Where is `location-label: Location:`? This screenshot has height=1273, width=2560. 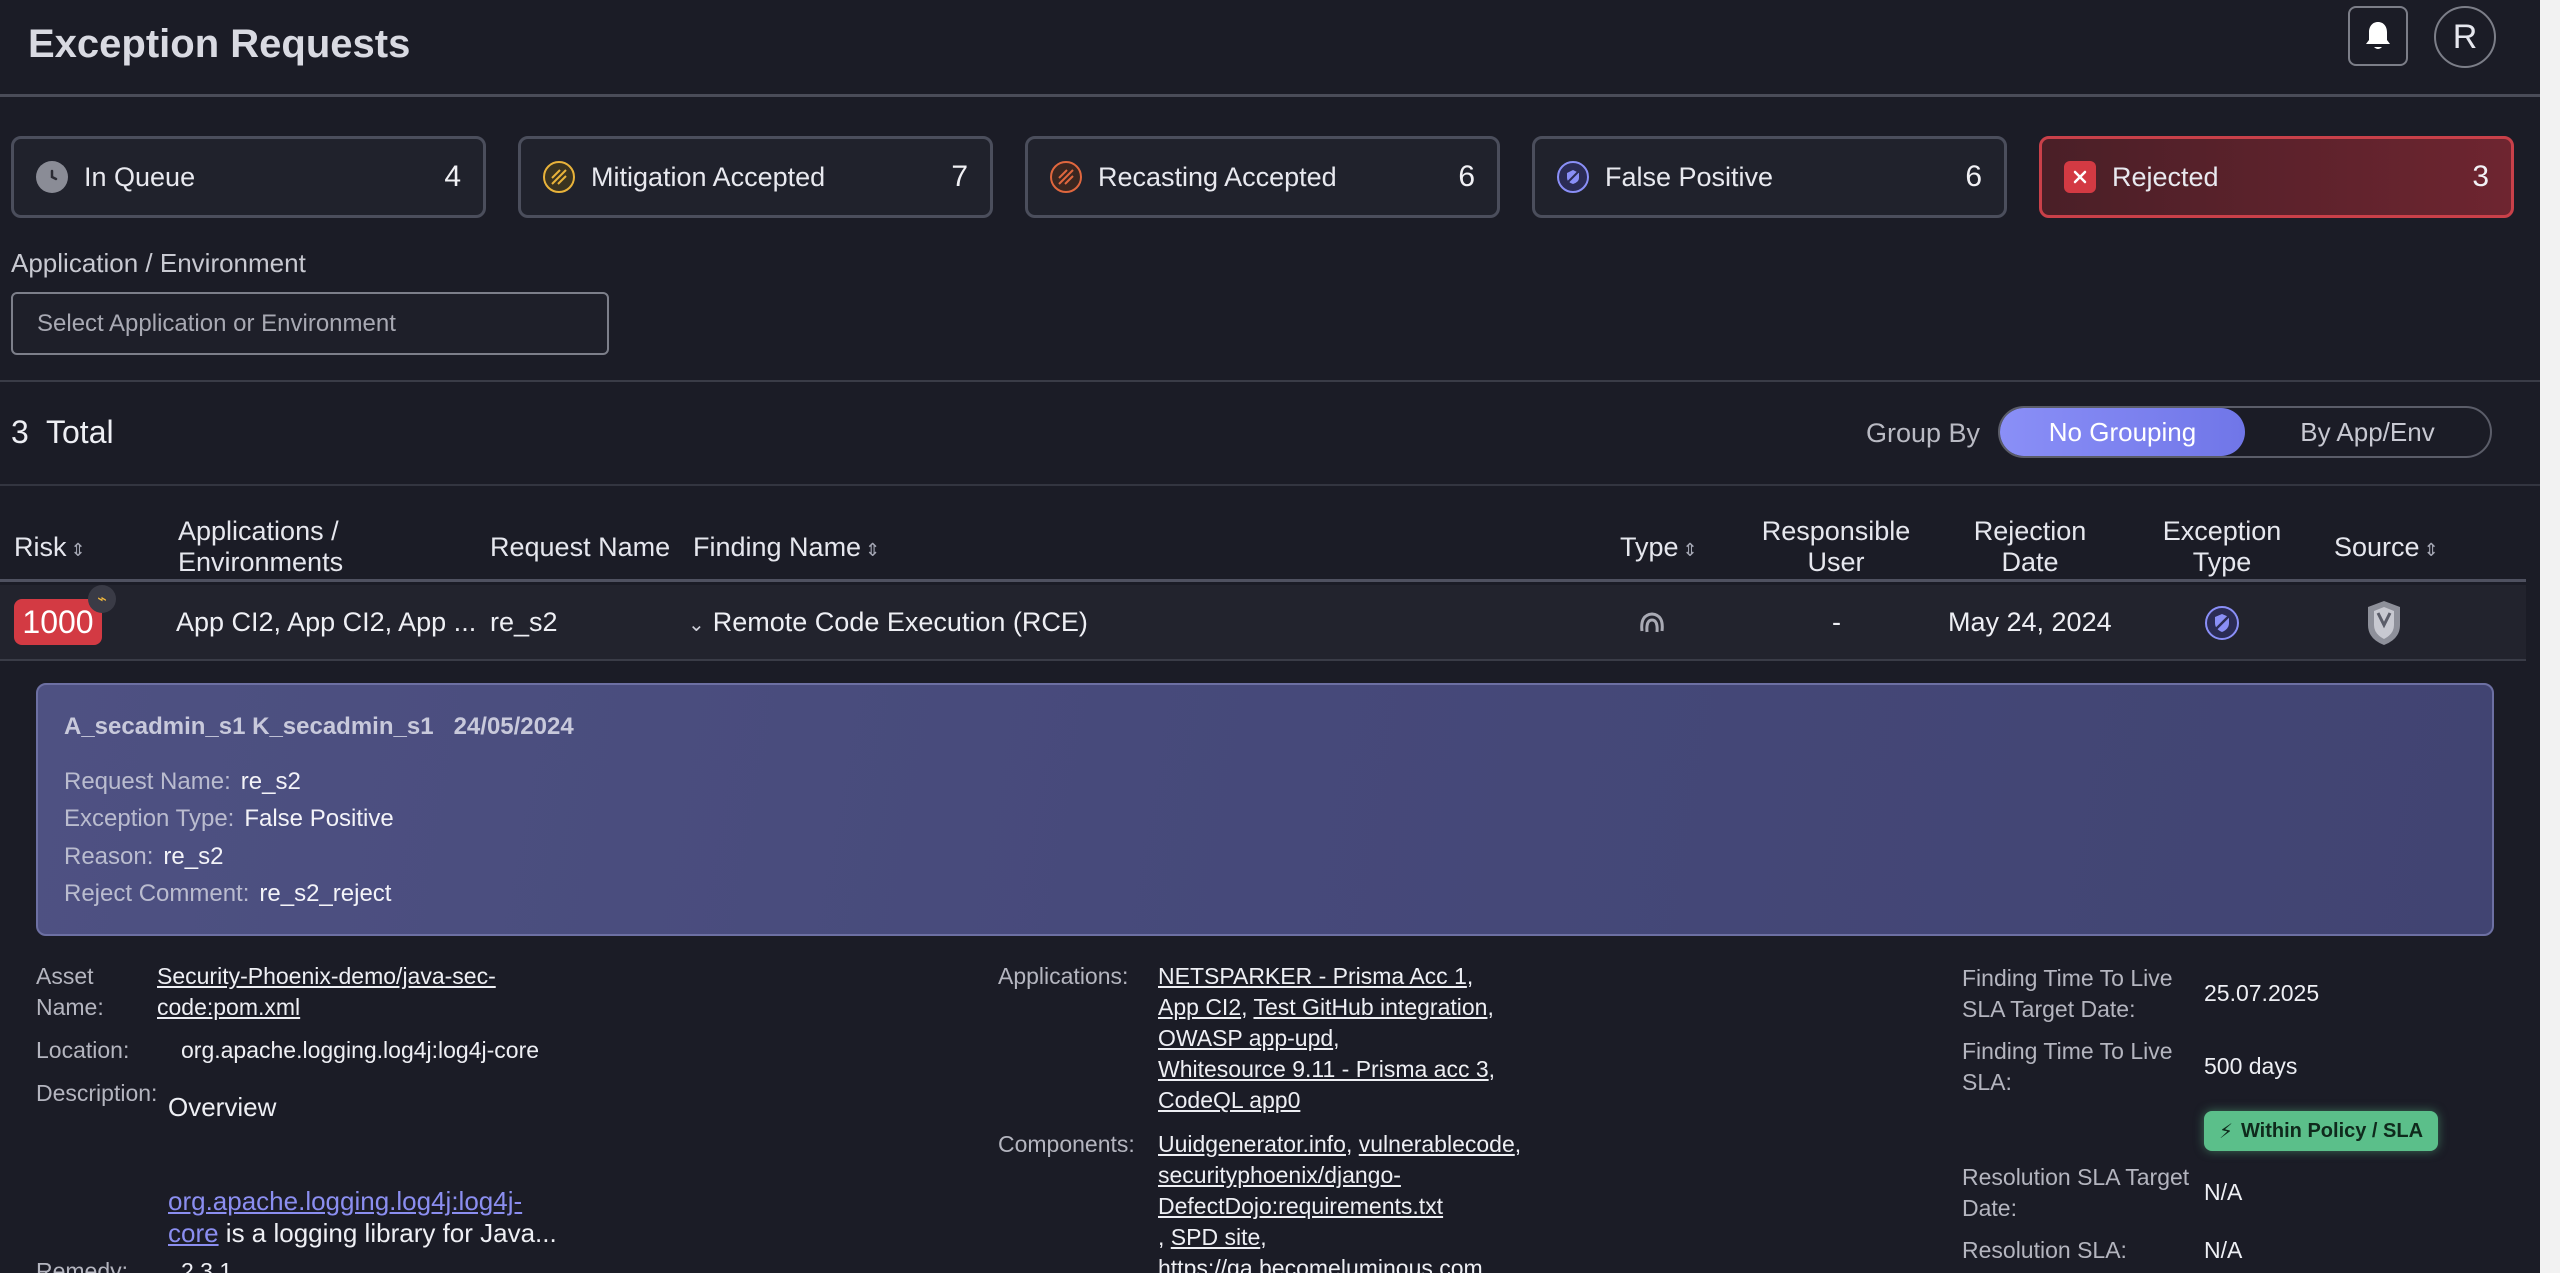
location-label: Location: is located at coordinates (83, 1050).